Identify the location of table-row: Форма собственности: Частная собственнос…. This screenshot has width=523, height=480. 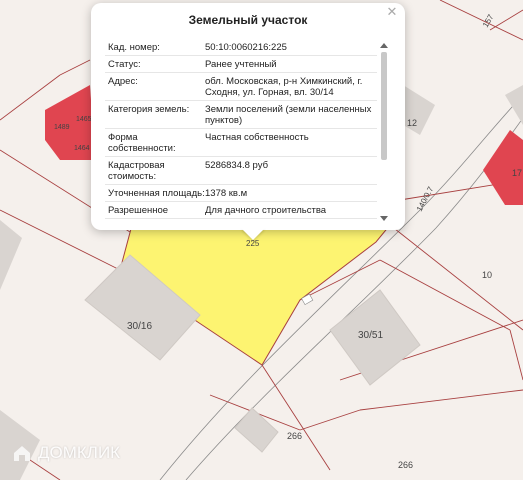
(241, 143).